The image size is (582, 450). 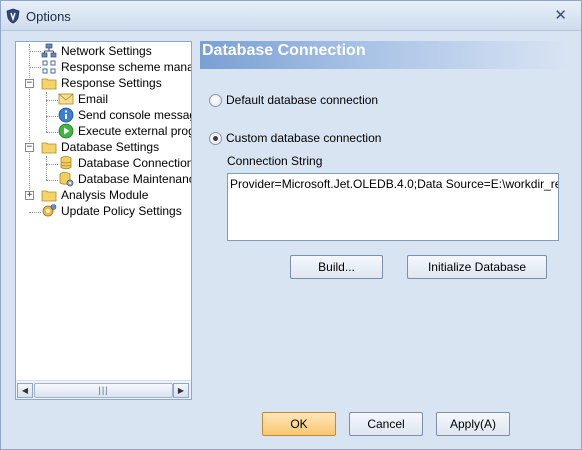 I want to click on tree-item-label: Network Settings, so click(x=106, y=51).